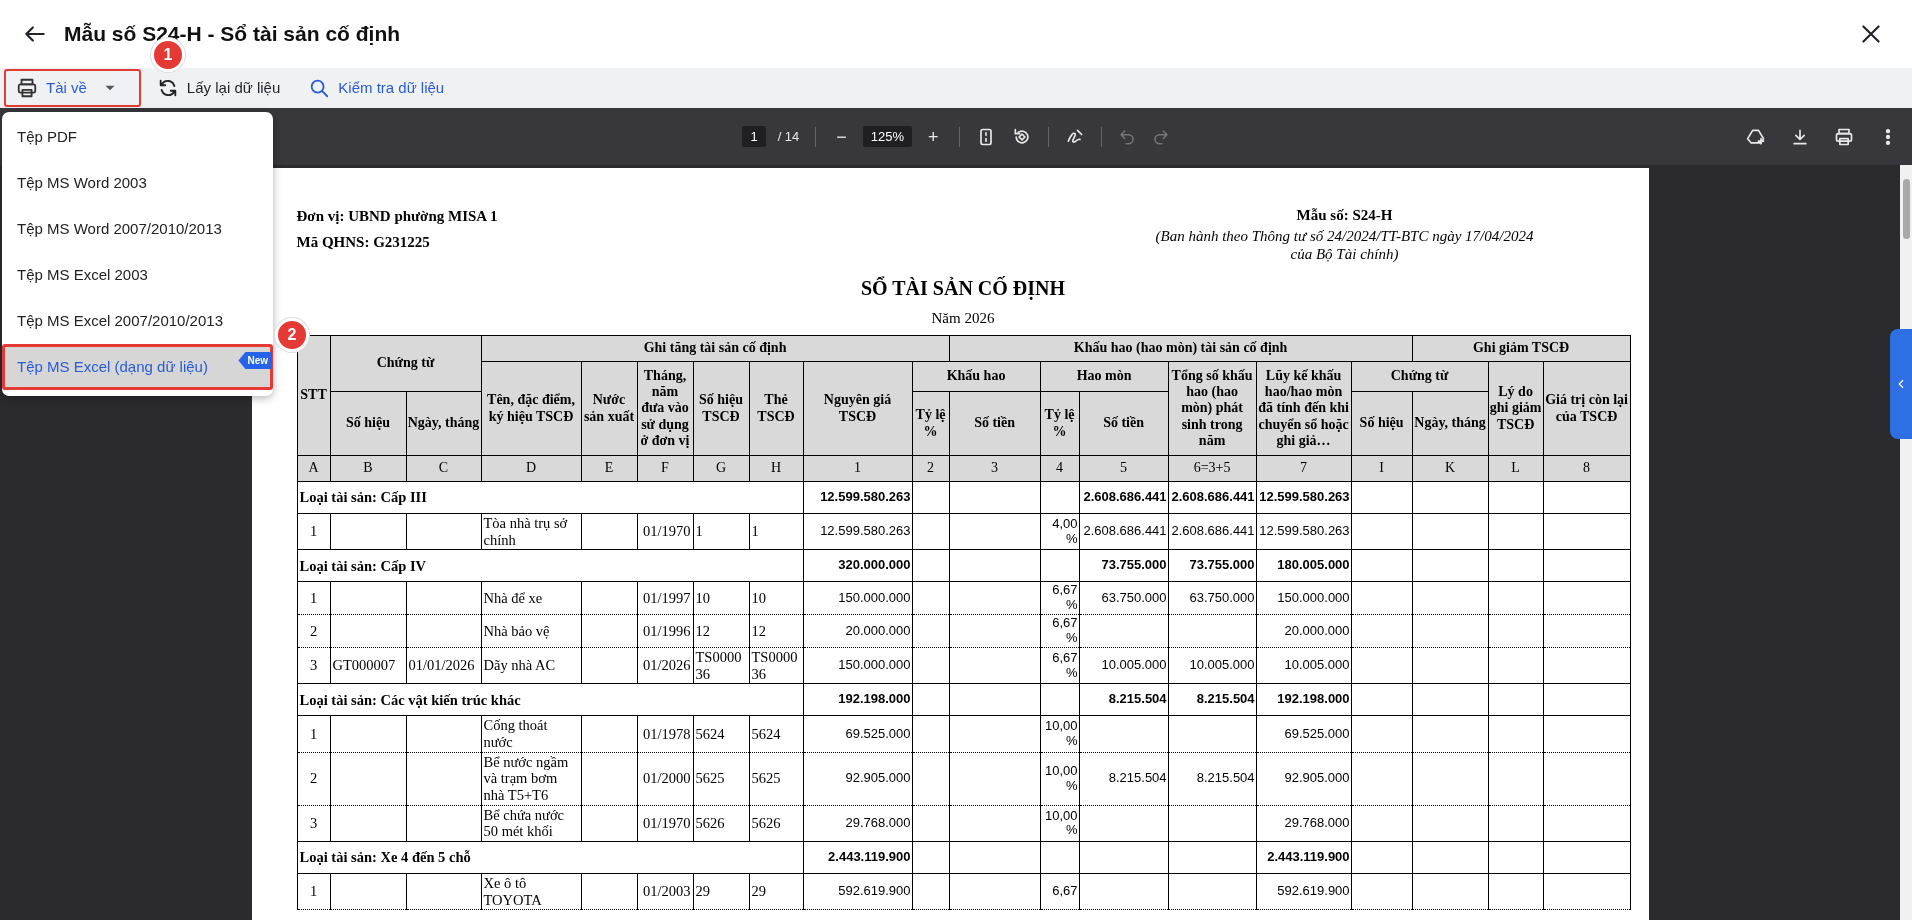 The width and height of the screenshot is (1912, 920). Describe the element at coordinates (363, 242) in the screenshot. I see `budget-code: Mã QHNS: G231225` at that location.